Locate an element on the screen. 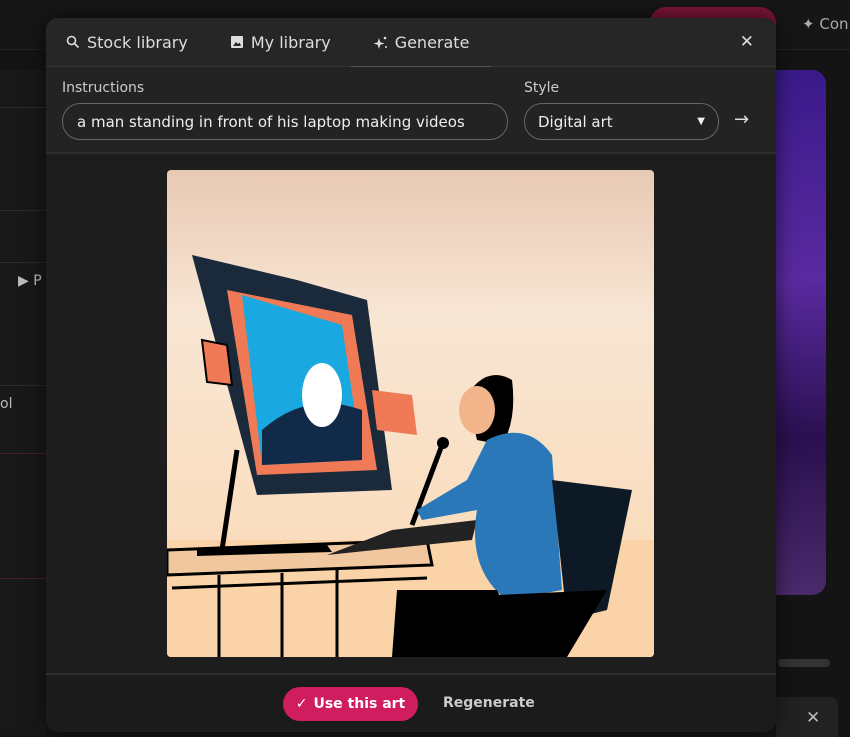 The width and height of the screenshot is (850, 737). tab-my-library: My library is located at coordinates (280, 42).